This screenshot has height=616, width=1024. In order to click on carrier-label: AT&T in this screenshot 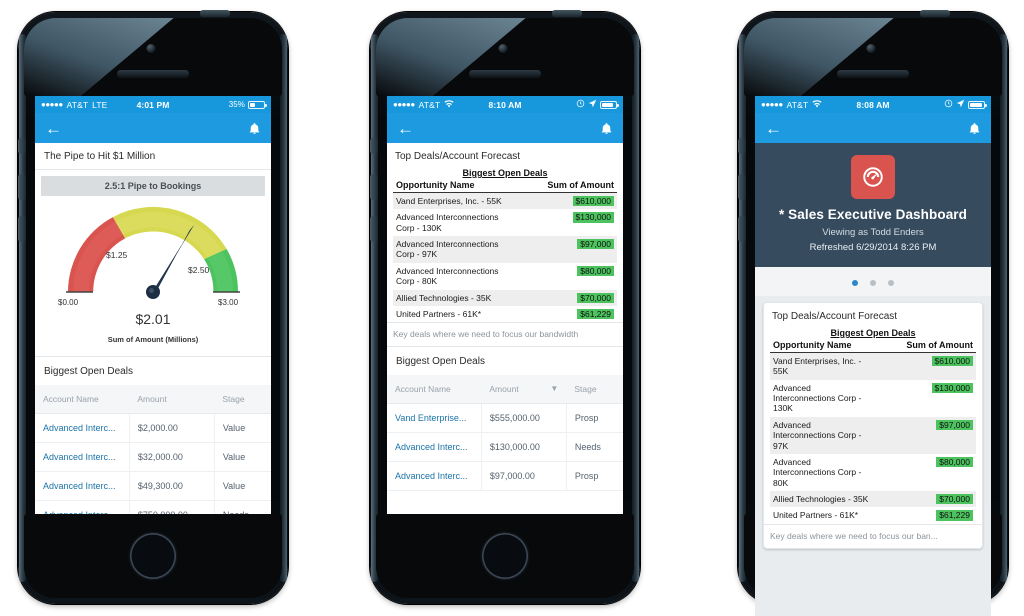, I will do `click(77, 104)`.